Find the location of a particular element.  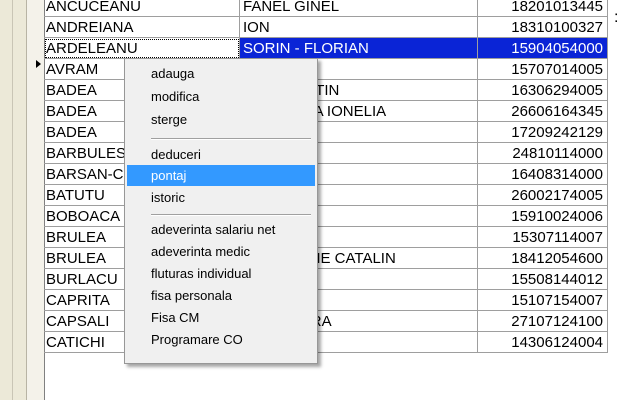

cell-cnp: 15508144012 is located at coordinates (543, 279).